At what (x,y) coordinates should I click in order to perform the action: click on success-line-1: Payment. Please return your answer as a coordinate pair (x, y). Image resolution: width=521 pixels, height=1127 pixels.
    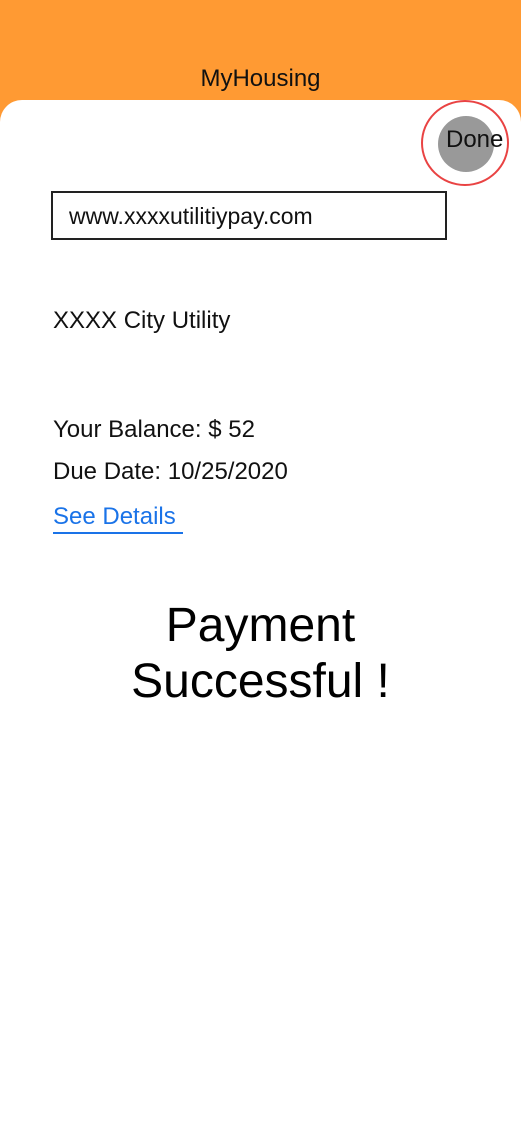
    Looking at the image, I should click on (260, 625).